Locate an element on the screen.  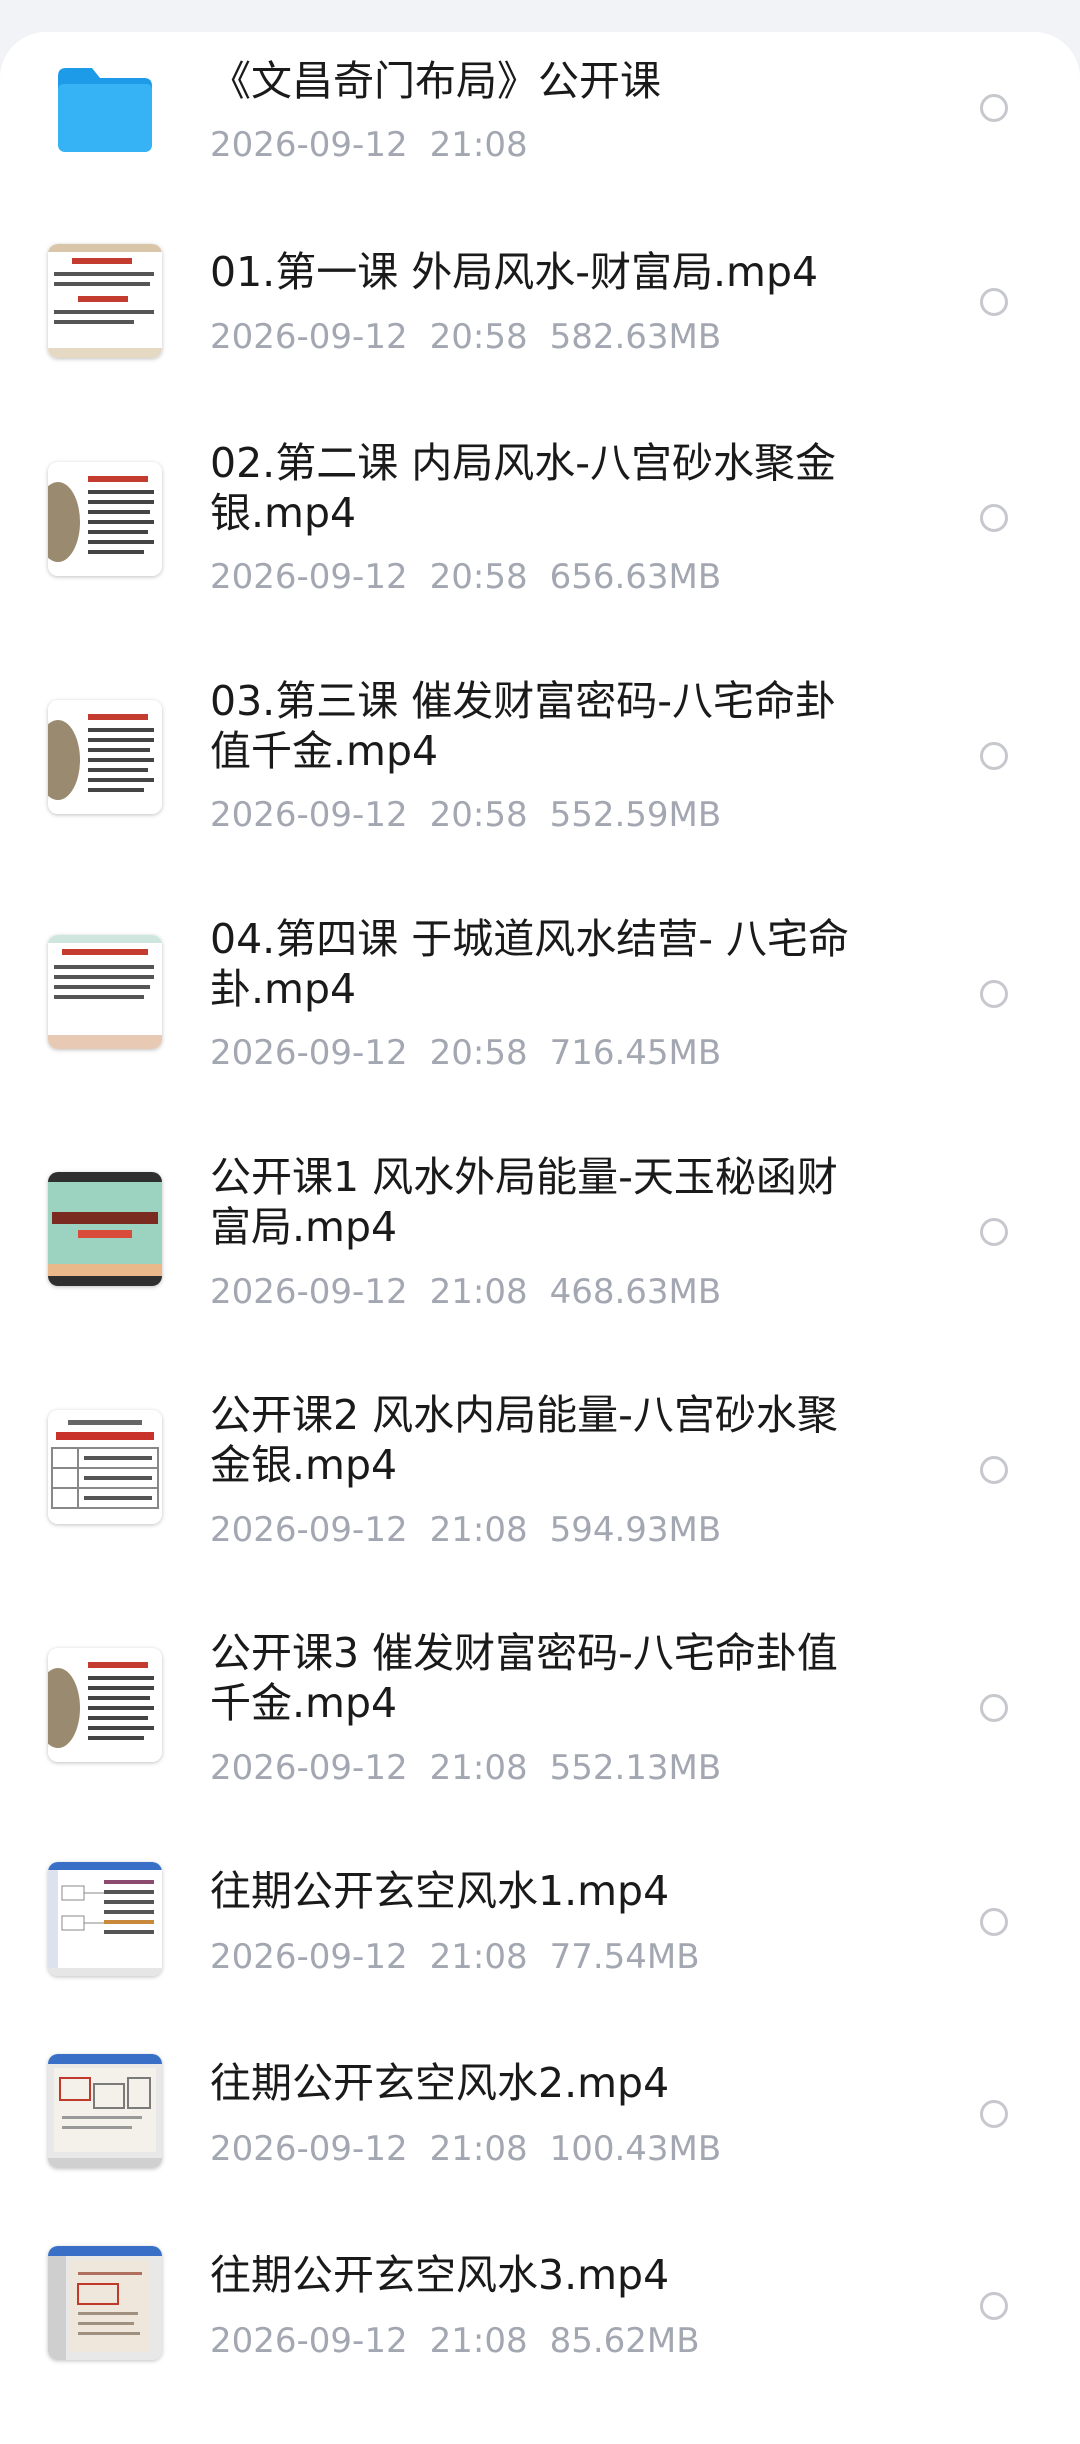
file-meta: 2026-09-12 21:08 is located at coordinates (391, 145).